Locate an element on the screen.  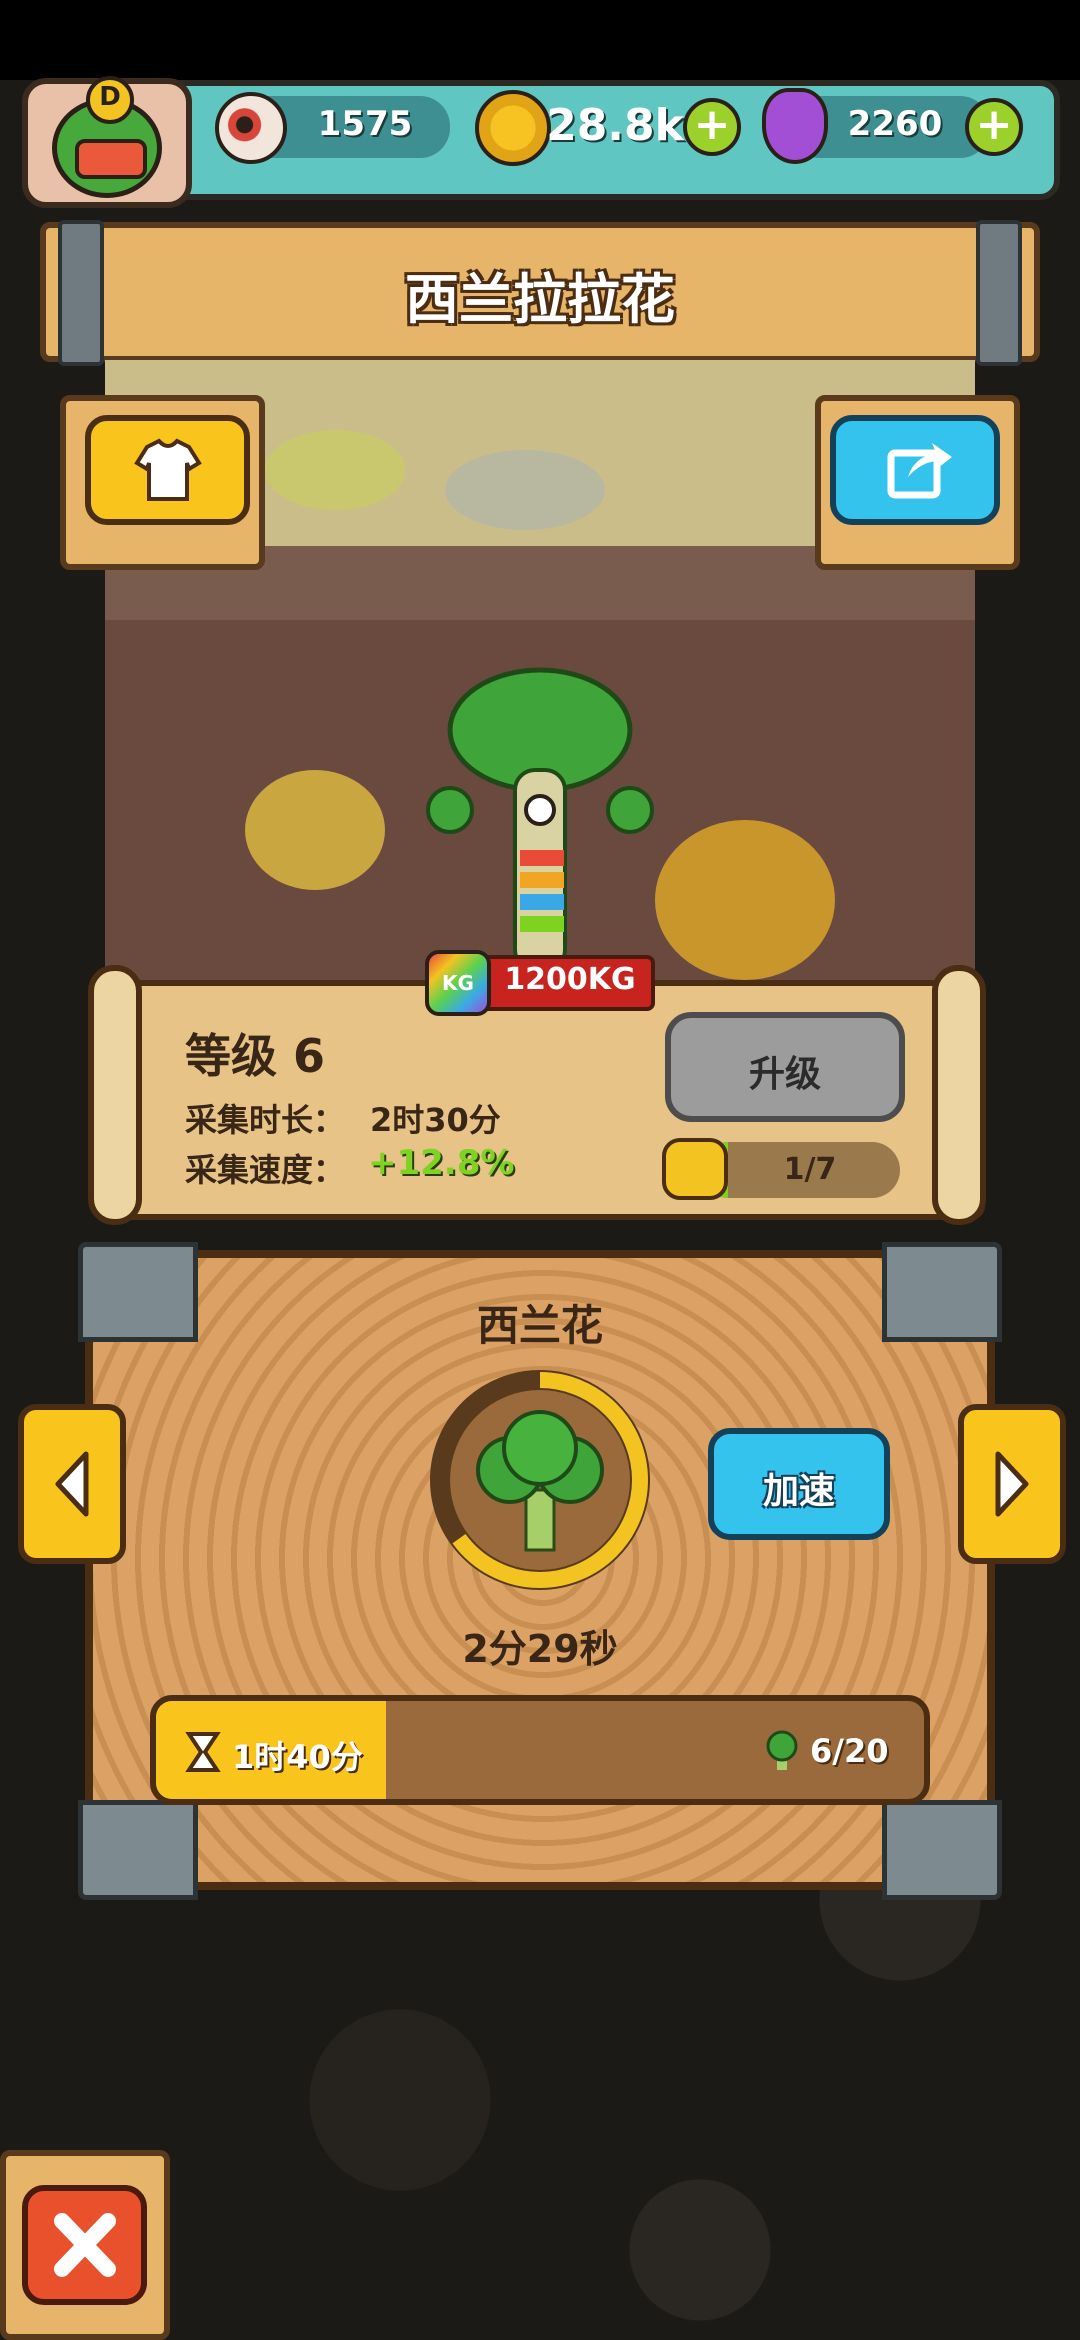
speed-value: +12.8% is located at coordinates (441, 1163).